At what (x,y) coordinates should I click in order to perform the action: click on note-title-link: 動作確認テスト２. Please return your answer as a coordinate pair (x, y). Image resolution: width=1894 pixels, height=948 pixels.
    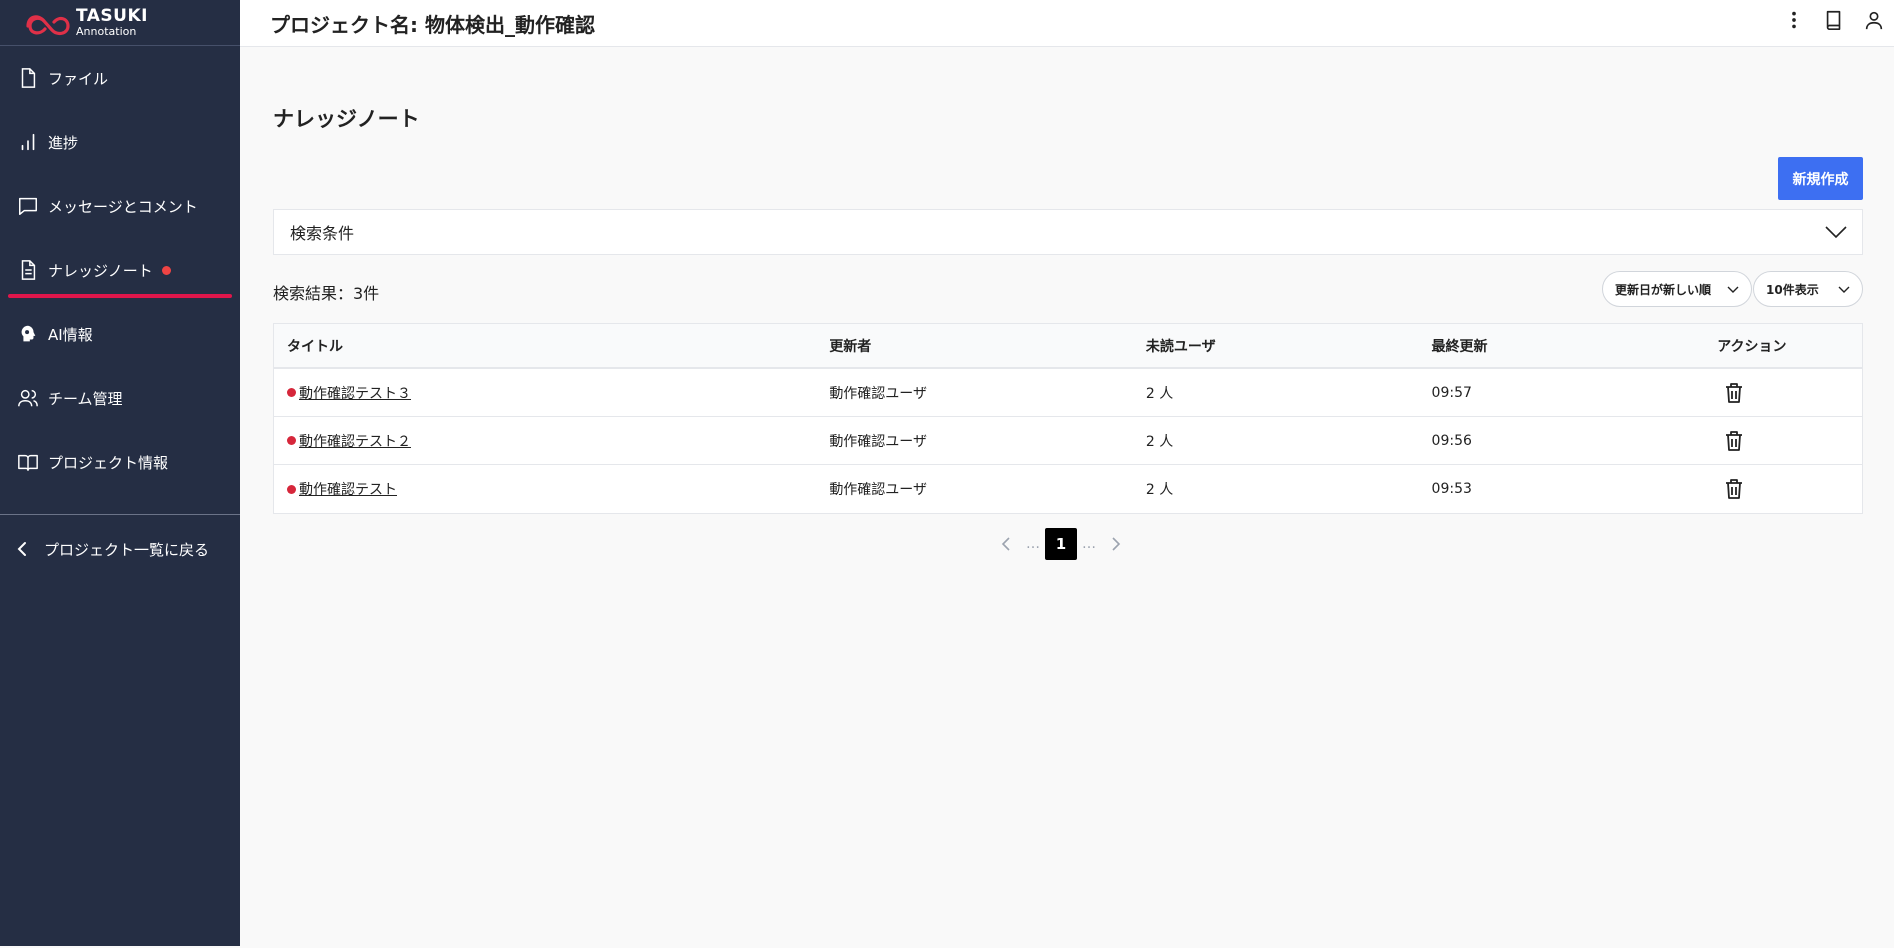
    Looking at the image, I should click on (355, 441).